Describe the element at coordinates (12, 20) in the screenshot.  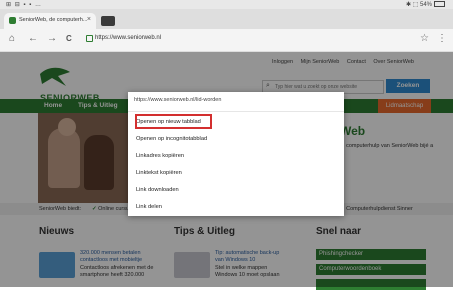
I see `favicon-icon` at that location.